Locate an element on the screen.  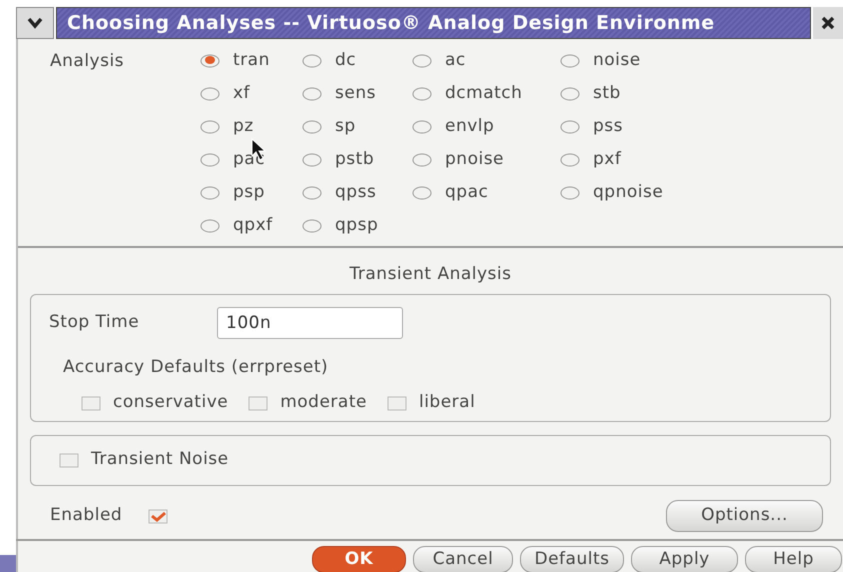
analysis-radio: psp is located at coordinates (251, 193).